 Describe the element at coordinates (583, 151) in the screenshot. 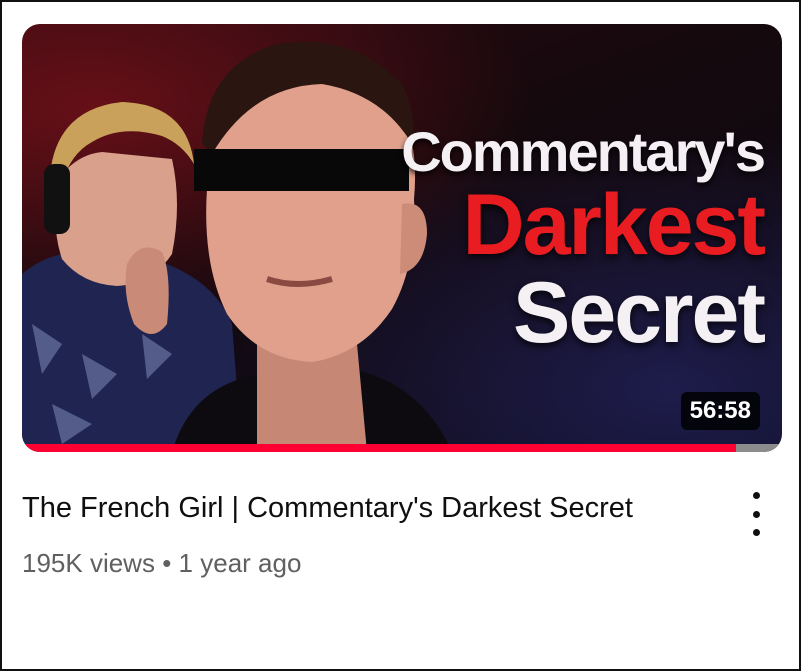

I see `thumbnail-title-line-1: Commentary's` at that location.